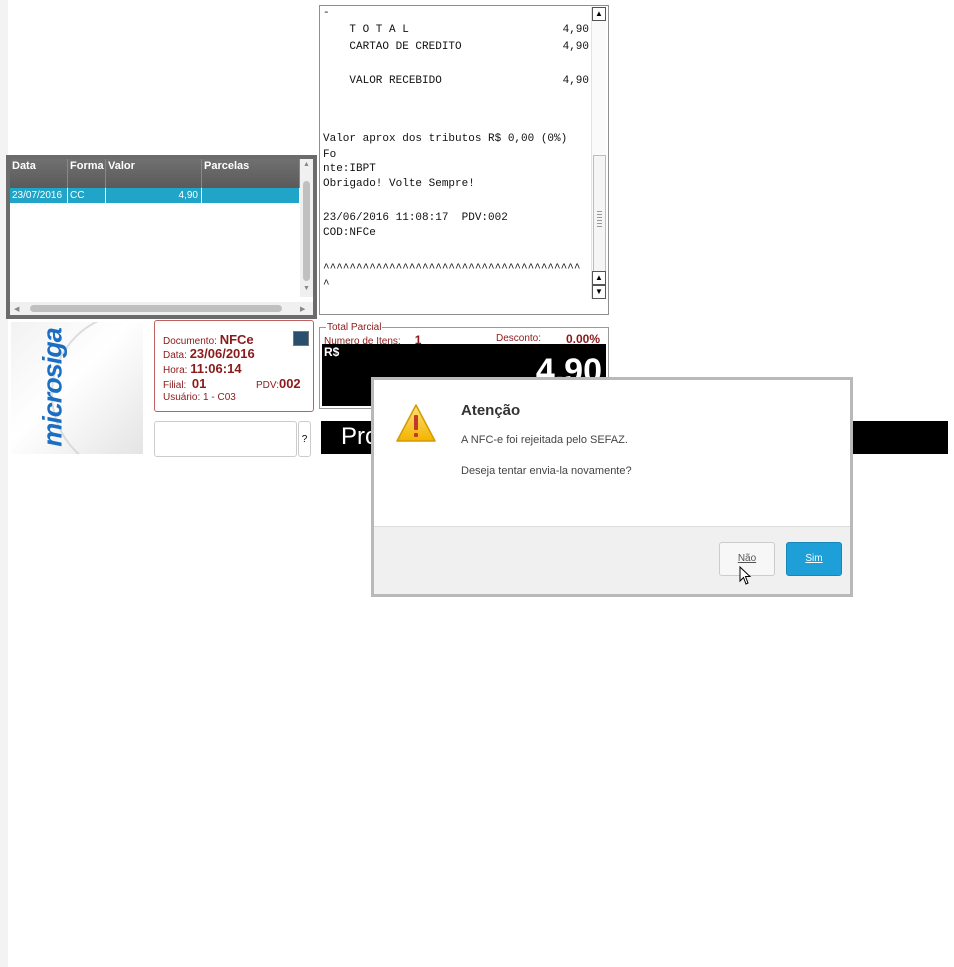 The width and height of the screenshot is (954, 967). I want to click on usuario-label: Usuário:, so click(182, 397).